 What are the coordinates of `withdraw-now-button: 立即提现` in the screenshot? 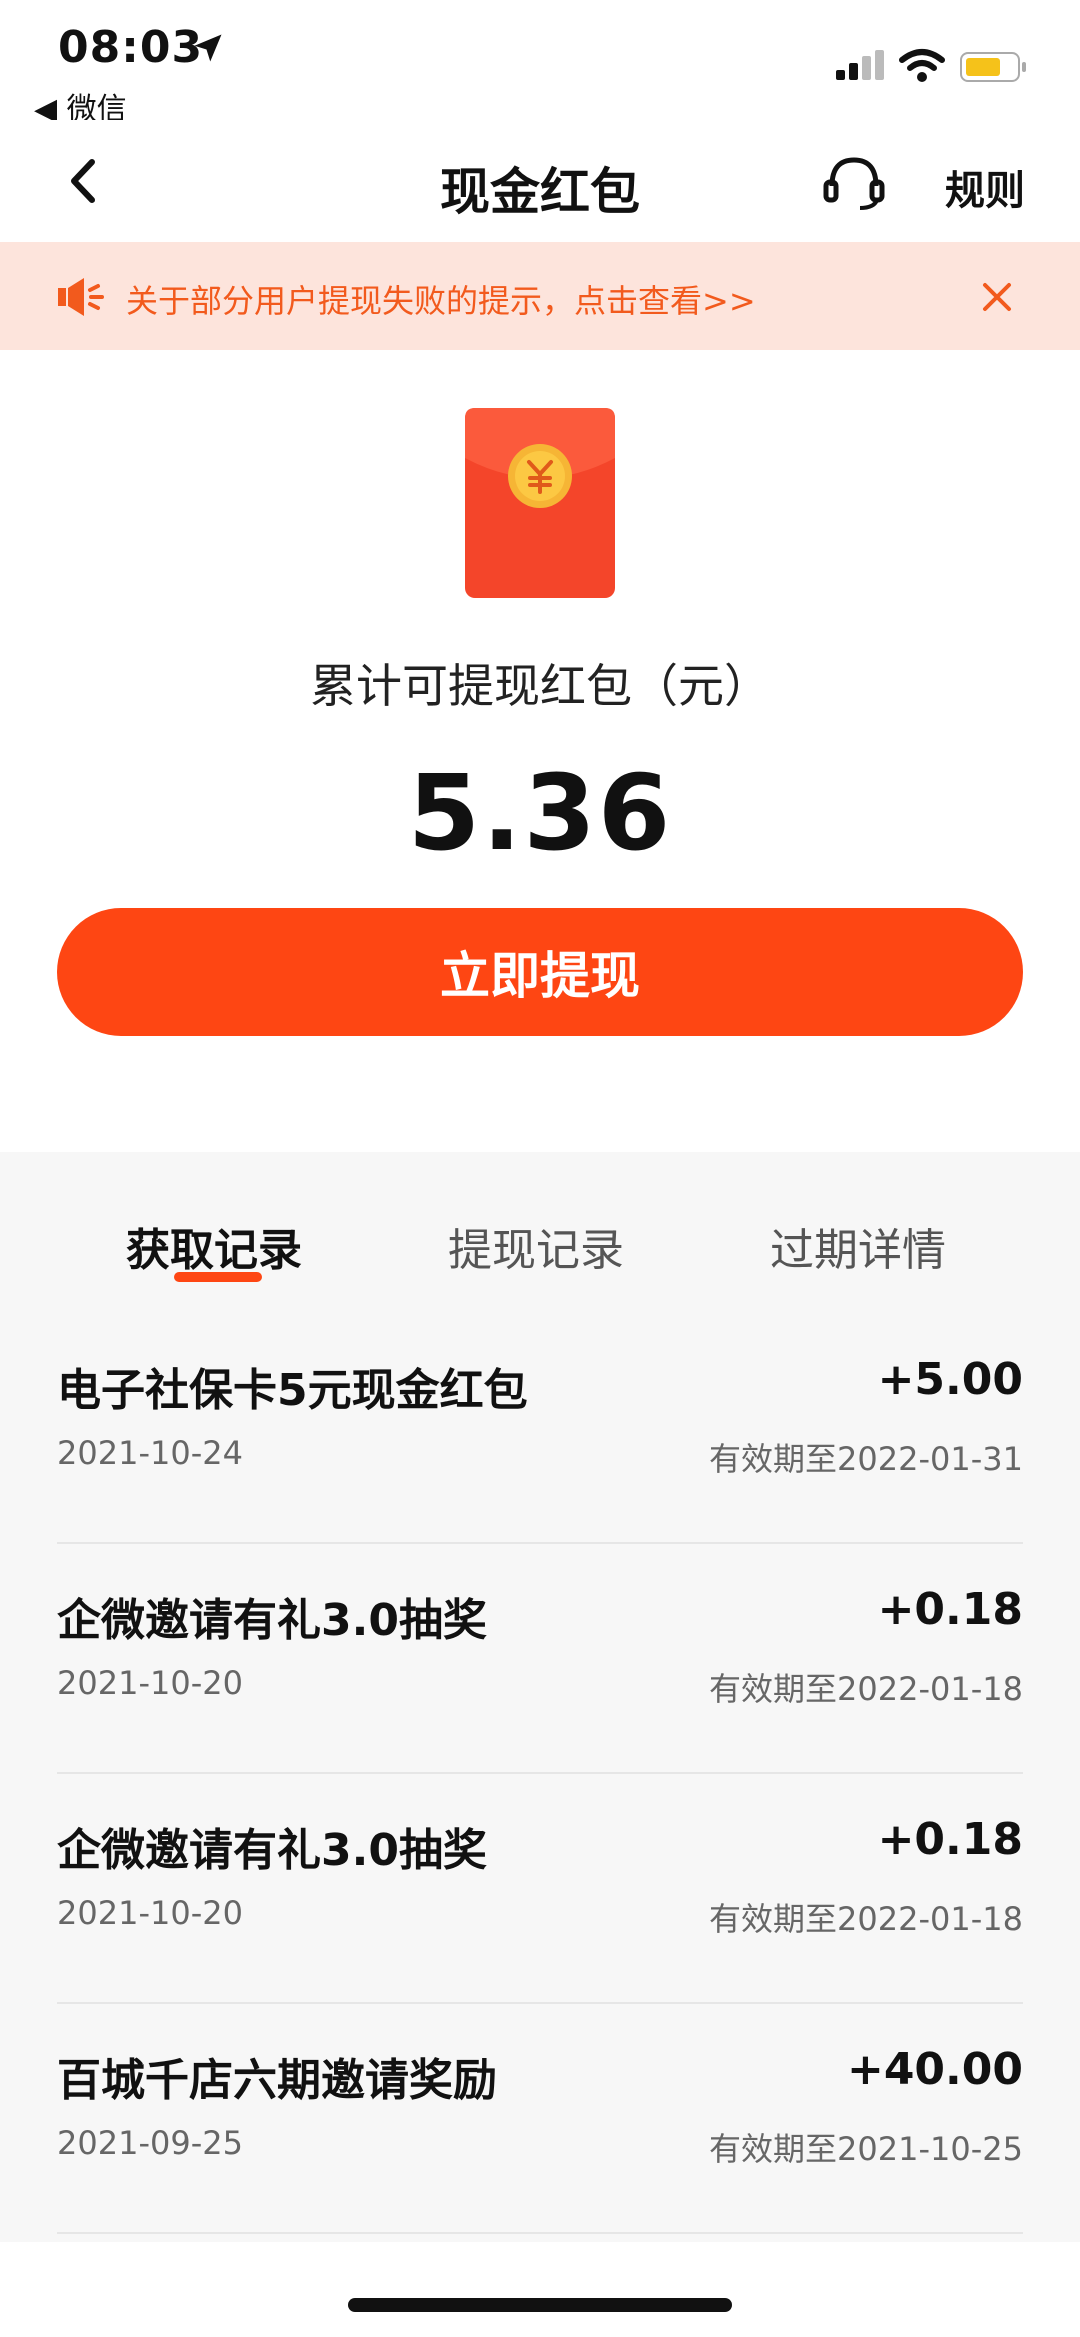 It's located at (540, 972).